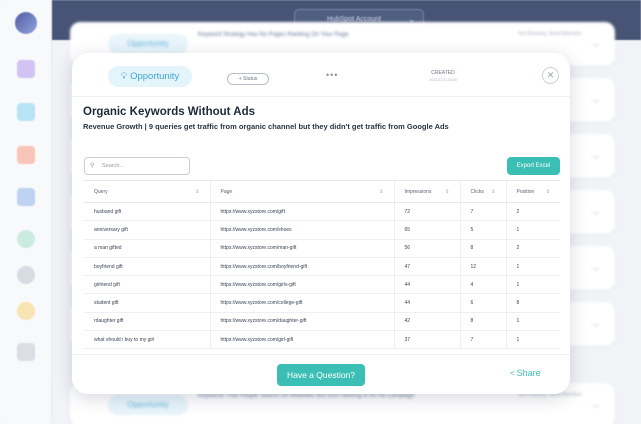 This screenshot has width=641, height=424. What do you see at coordinates (147, 248) in the screenshot?
I see `cell-query: a man gifted` at bounding box center [147, 248].